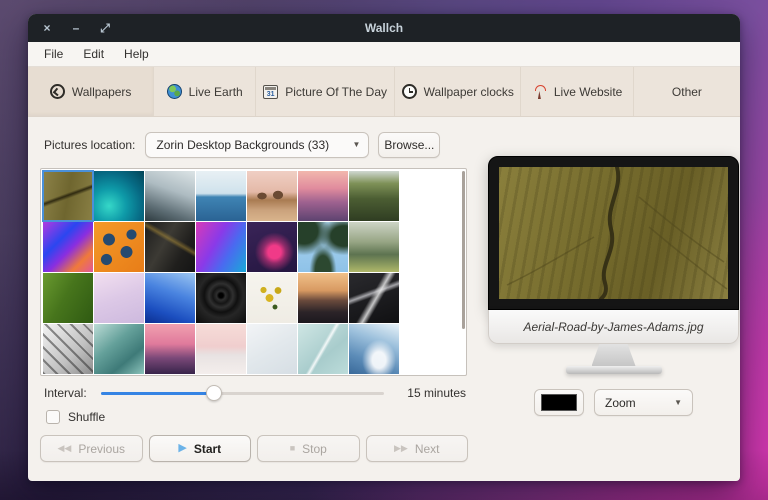  Describe the element at coordinates (215, 91) in the screenshot. I see `tab-label: Live Earth` at that location.